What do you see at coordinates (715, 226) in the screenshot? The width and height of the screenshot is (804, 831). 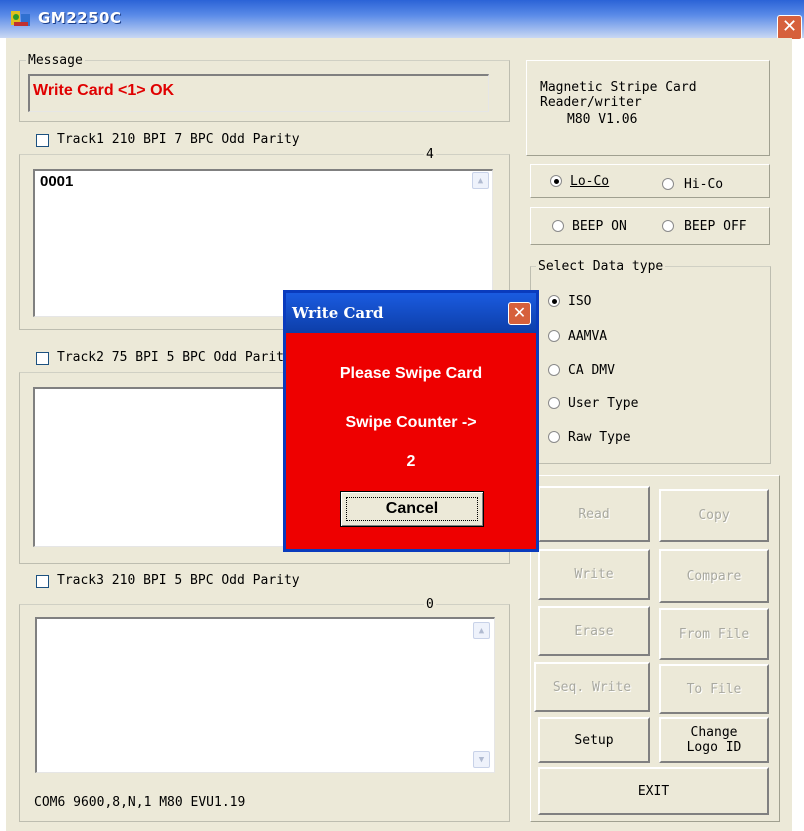 I see `beep-off-label: BEEP OFF` at bounding box center [715, 226].